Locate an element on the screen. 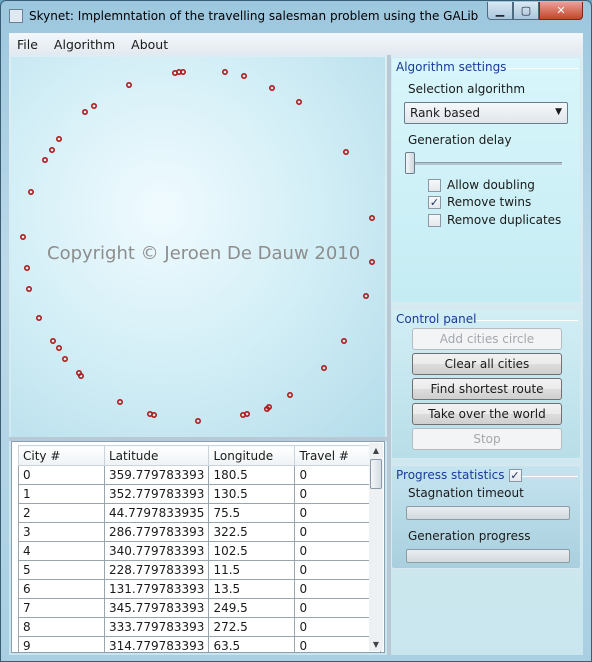 The width and height of the screenshot is (592, 662). column-header-longitude: Longitude is located at coordinates (252, 455).